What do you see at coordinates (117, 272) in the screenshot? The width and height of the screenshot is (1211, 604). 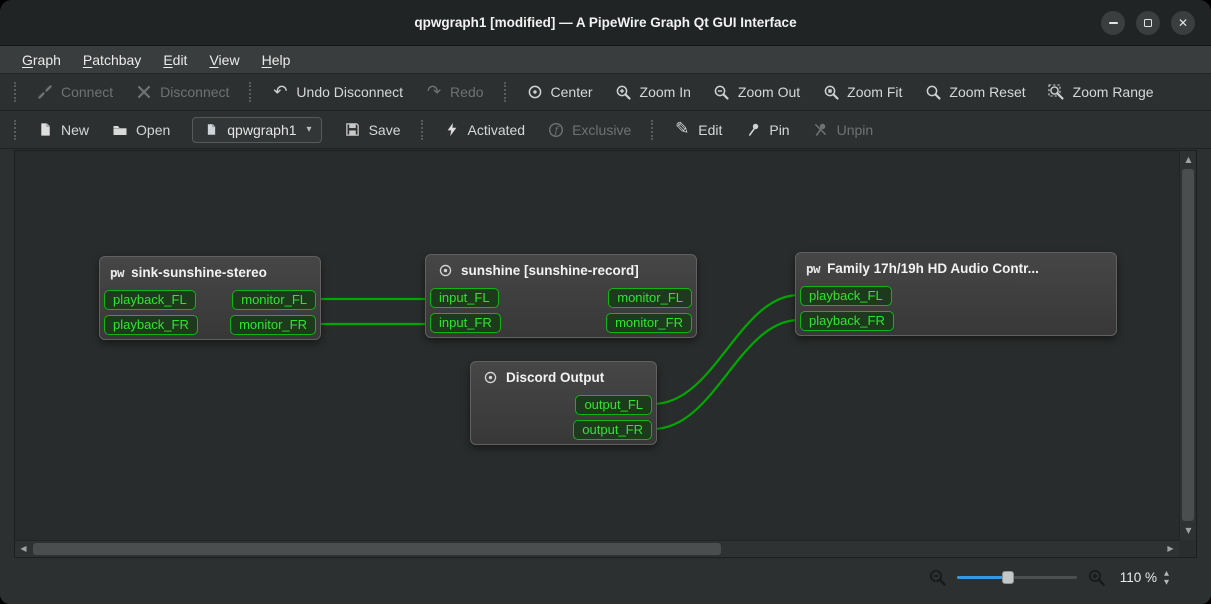 I see `pipewire-icon: pw` at bounding box center [117, 272].